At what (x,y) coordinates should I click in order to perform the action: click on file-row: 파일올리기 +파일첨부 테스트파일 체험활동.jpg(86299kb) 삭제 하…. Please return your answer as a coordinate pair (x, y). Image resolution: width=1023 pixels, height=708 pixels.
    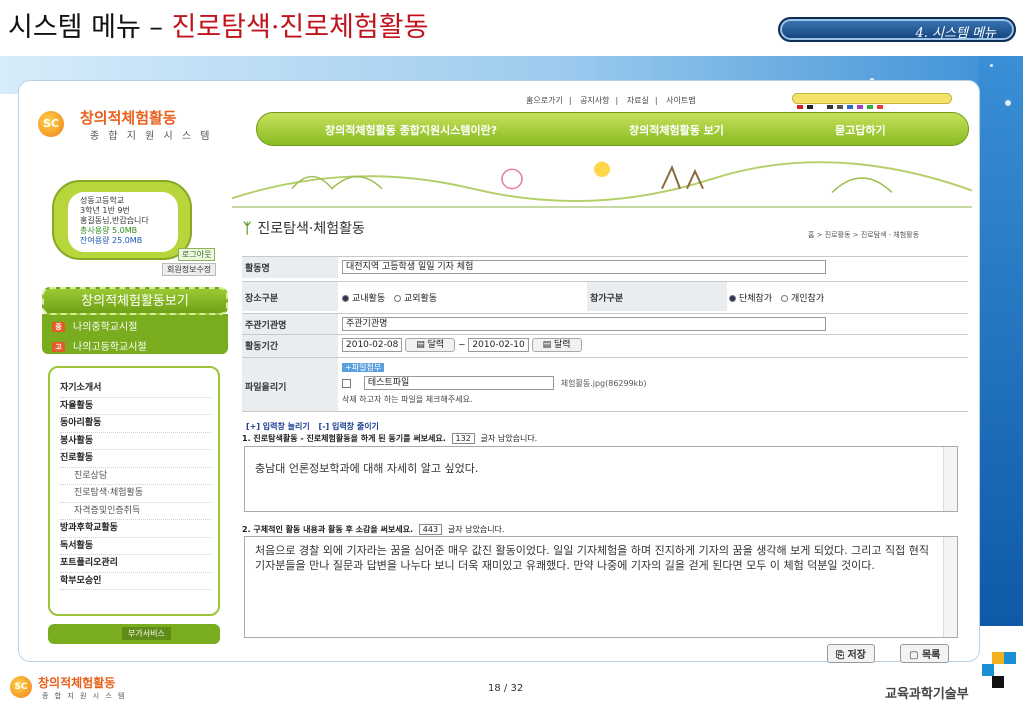
    Looking at the image, I should click on (605, 384).